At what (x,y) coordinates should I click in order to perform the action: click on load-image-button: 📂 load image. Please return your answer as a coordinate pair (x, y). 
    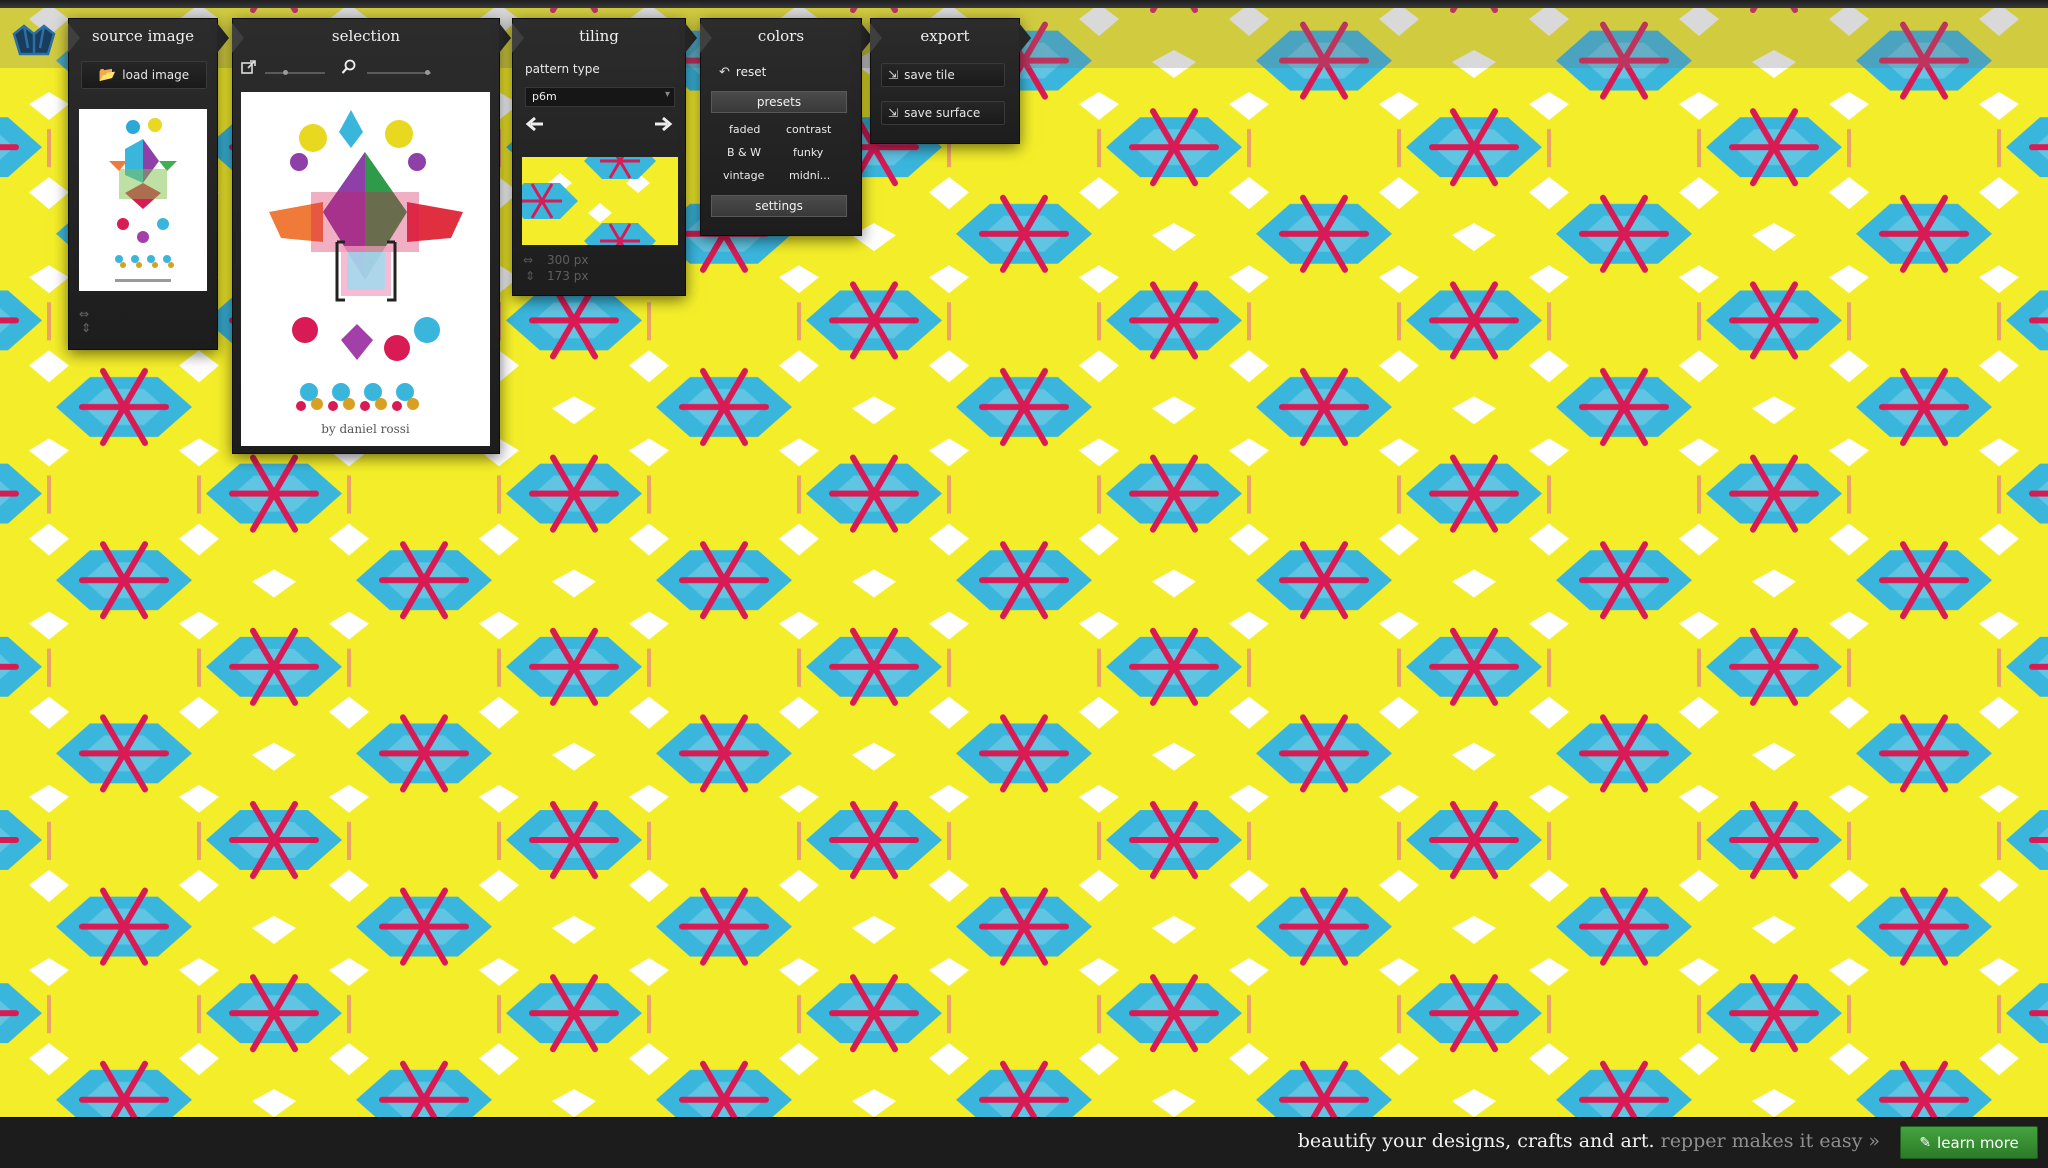
    Looking at the image, I should click on (144, 75).